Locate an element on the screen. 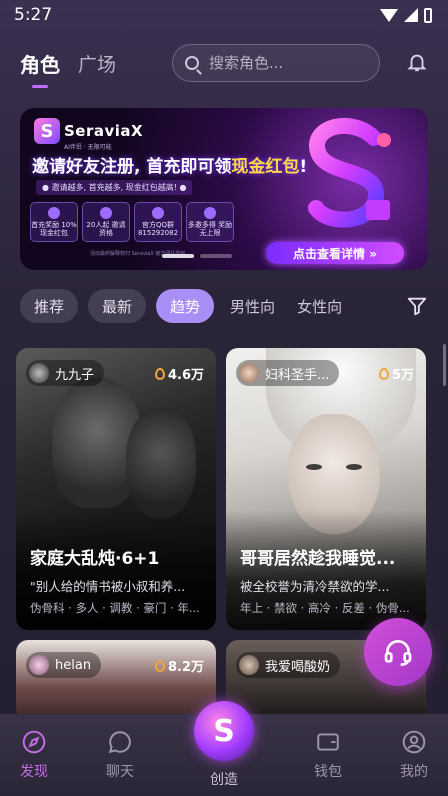 This screenshot has height=796, width=448. status-bar: 5:27 is located at coordinates (224, 15).